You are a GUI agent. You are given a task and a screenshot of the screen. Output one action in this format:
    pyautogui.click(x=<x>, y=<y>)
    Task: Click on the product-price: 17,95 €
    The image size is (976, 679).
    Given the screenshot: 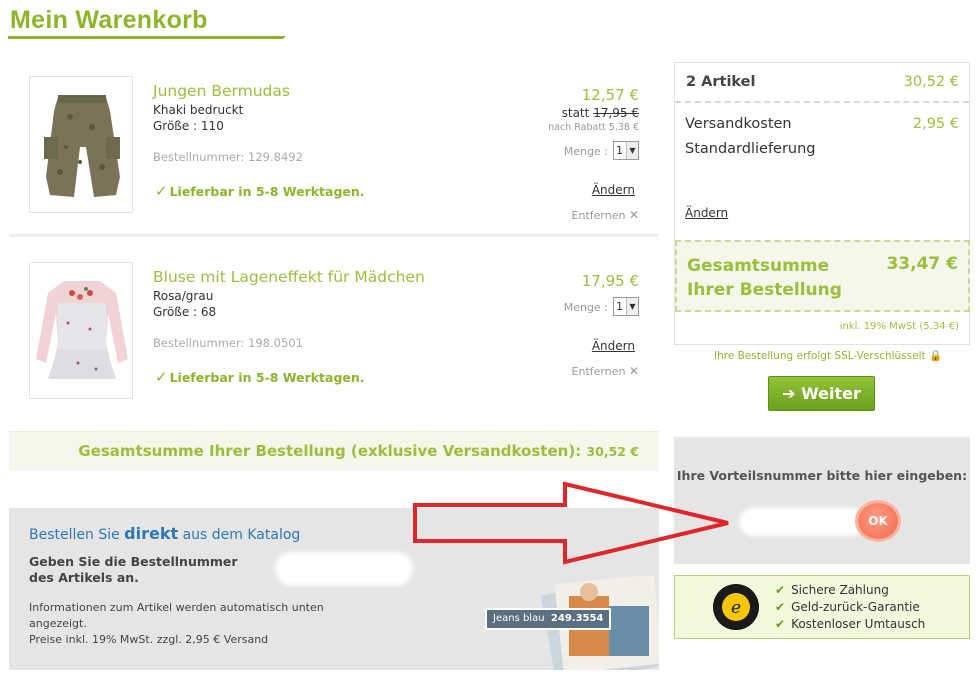 What is the action you would take?
    pyautogui.click(x=610, y=281)
    